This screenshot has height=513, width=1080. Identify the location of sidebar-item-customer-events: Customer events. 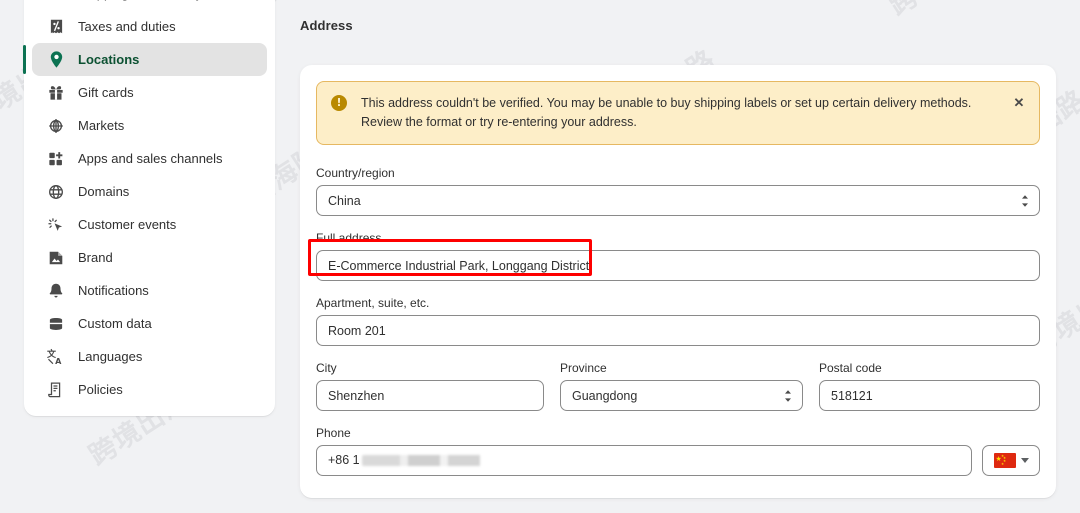
(149, 224).